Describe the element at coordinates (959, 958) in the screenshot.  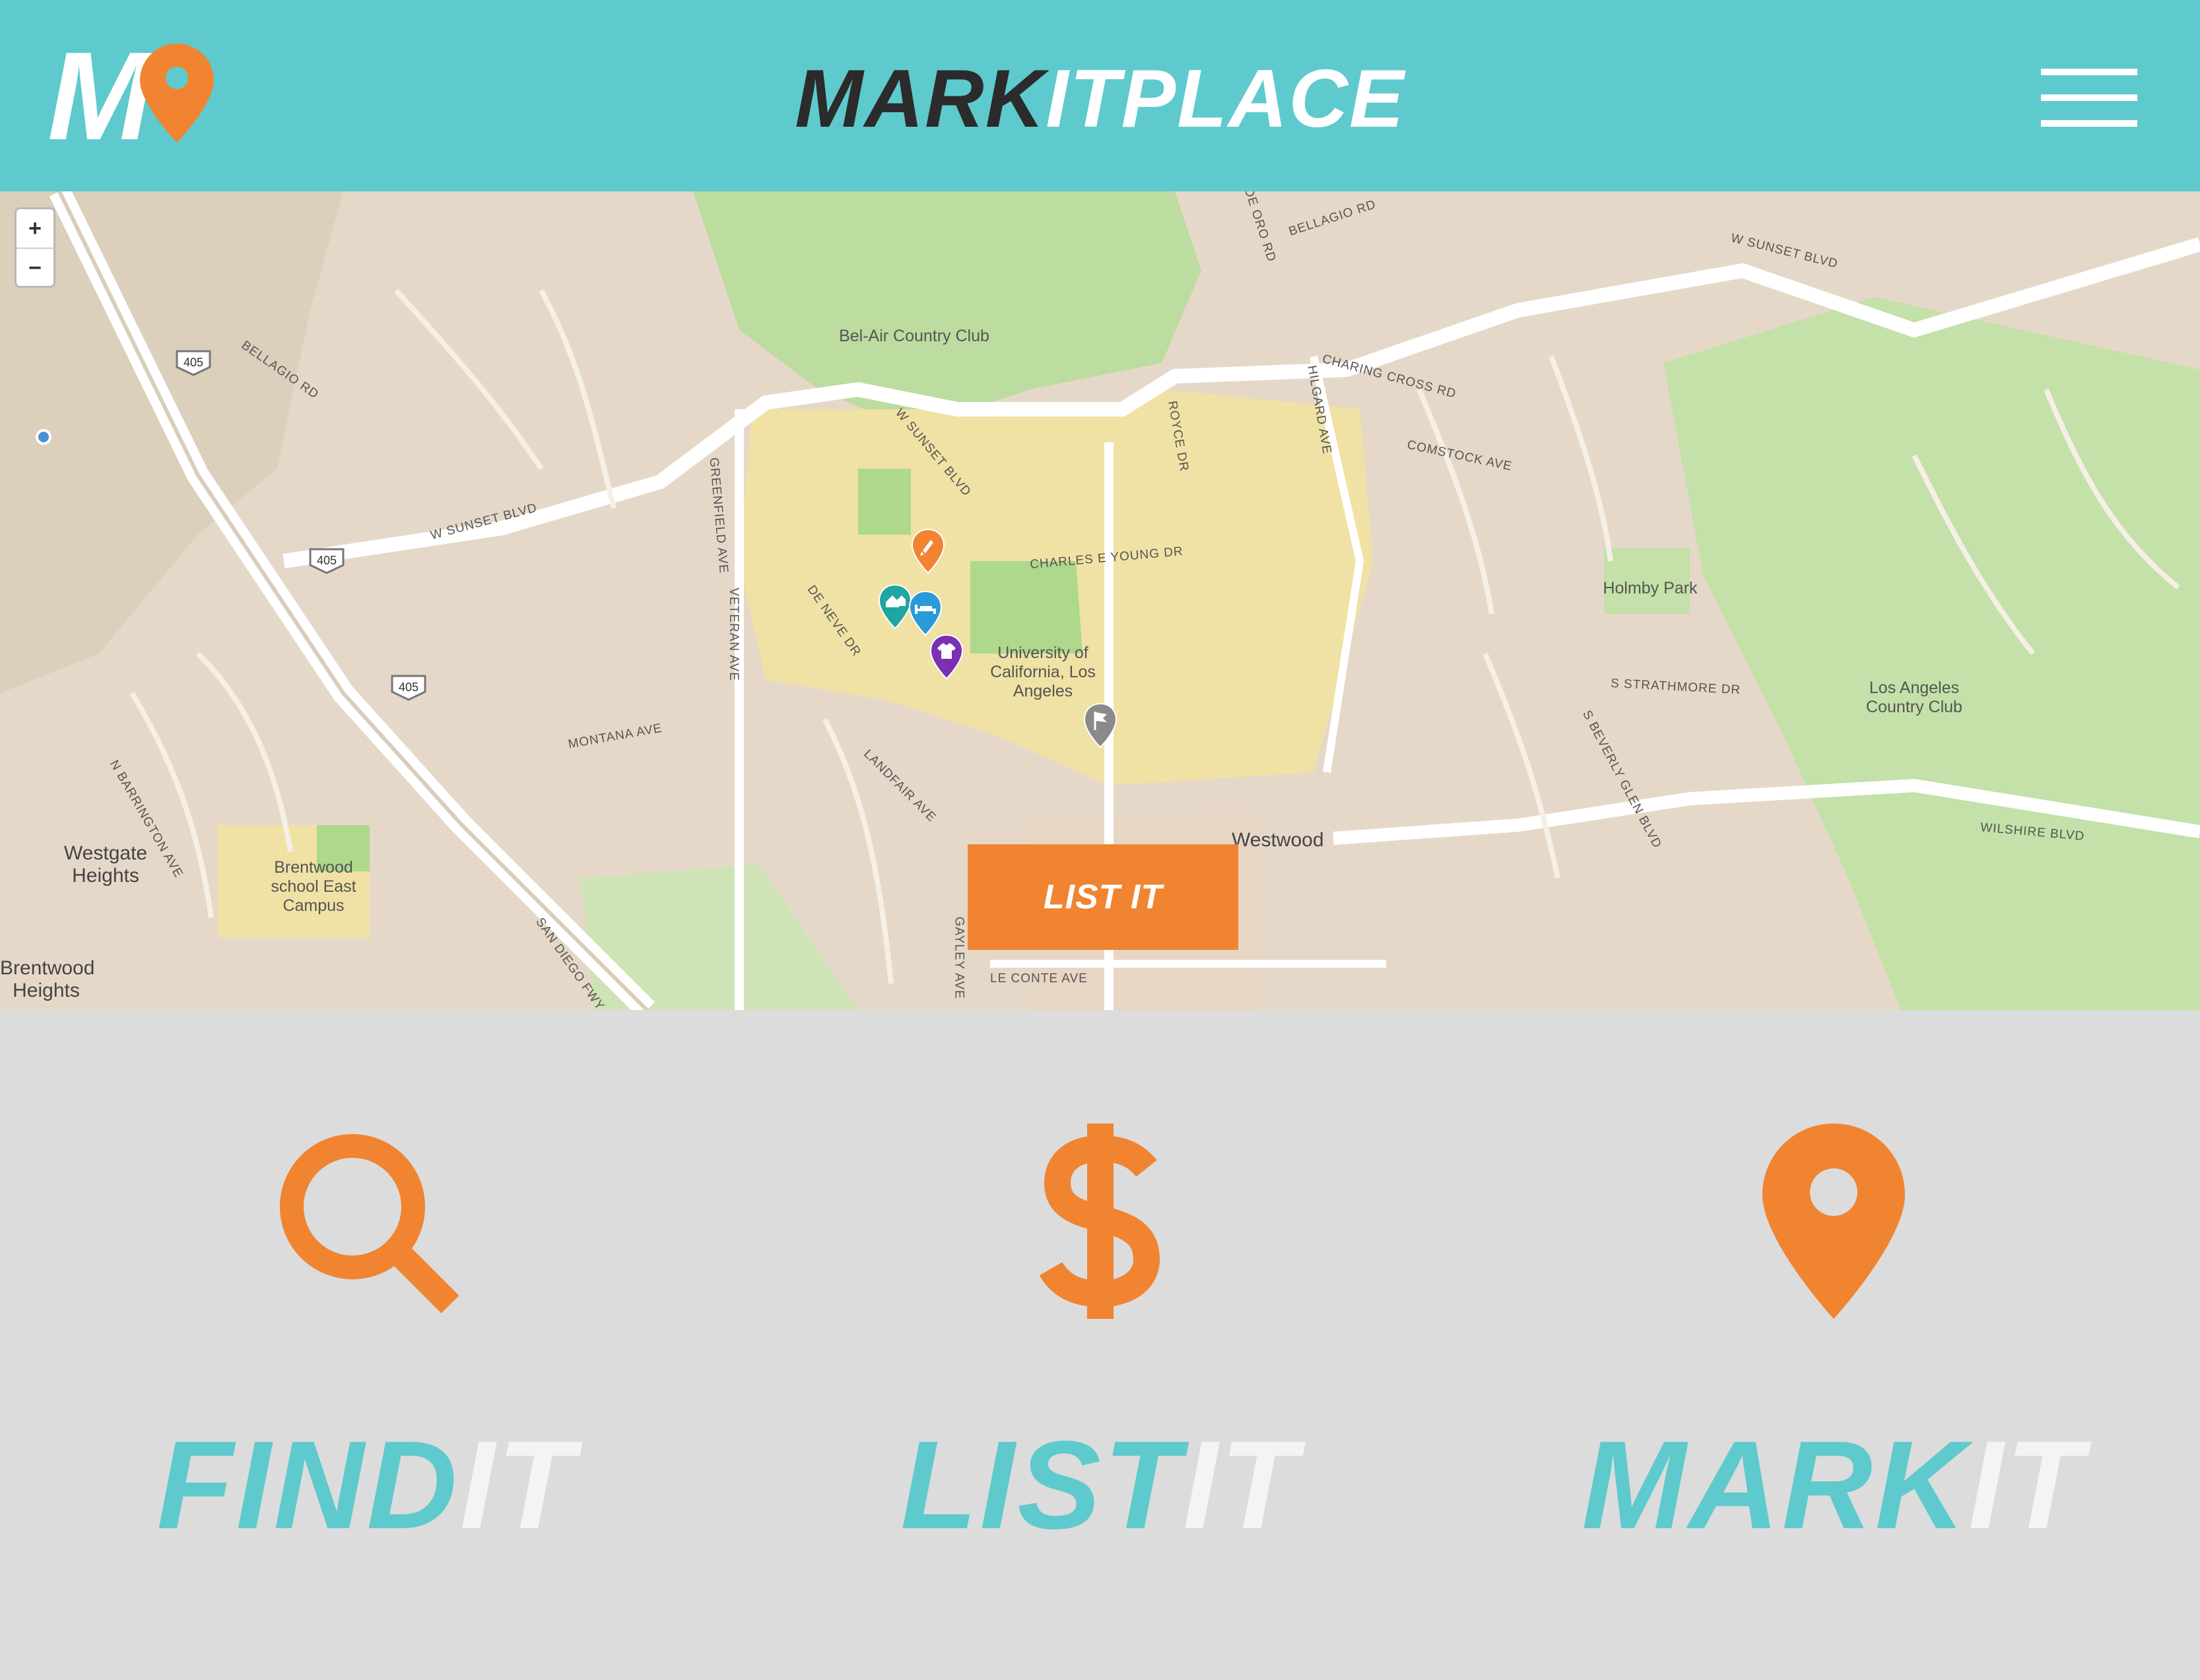
I see `map-street-label: GAYLEY AVE` at that location.